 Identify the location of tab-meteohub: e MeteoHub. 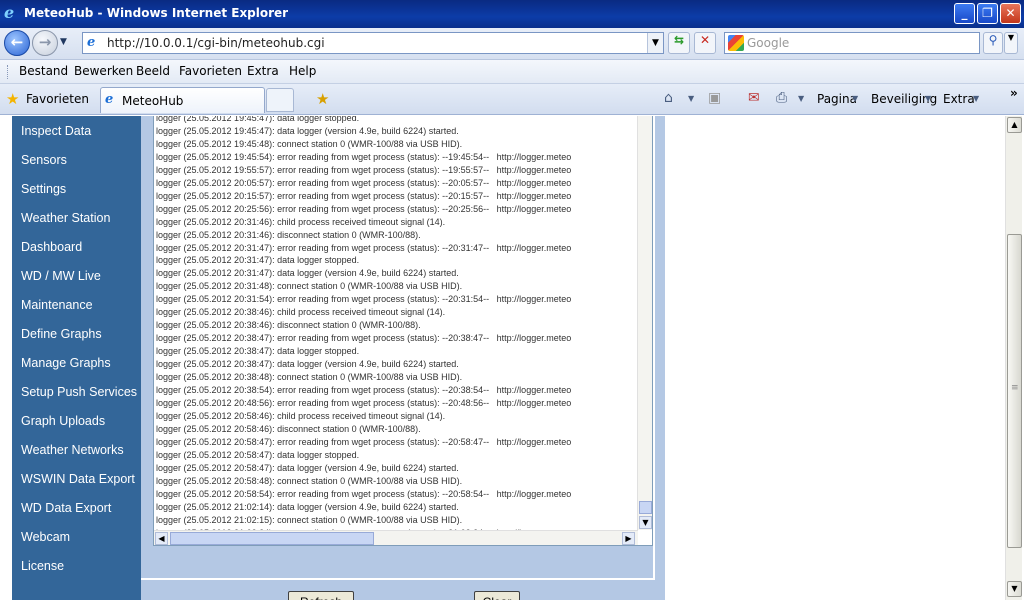
(182, 100).